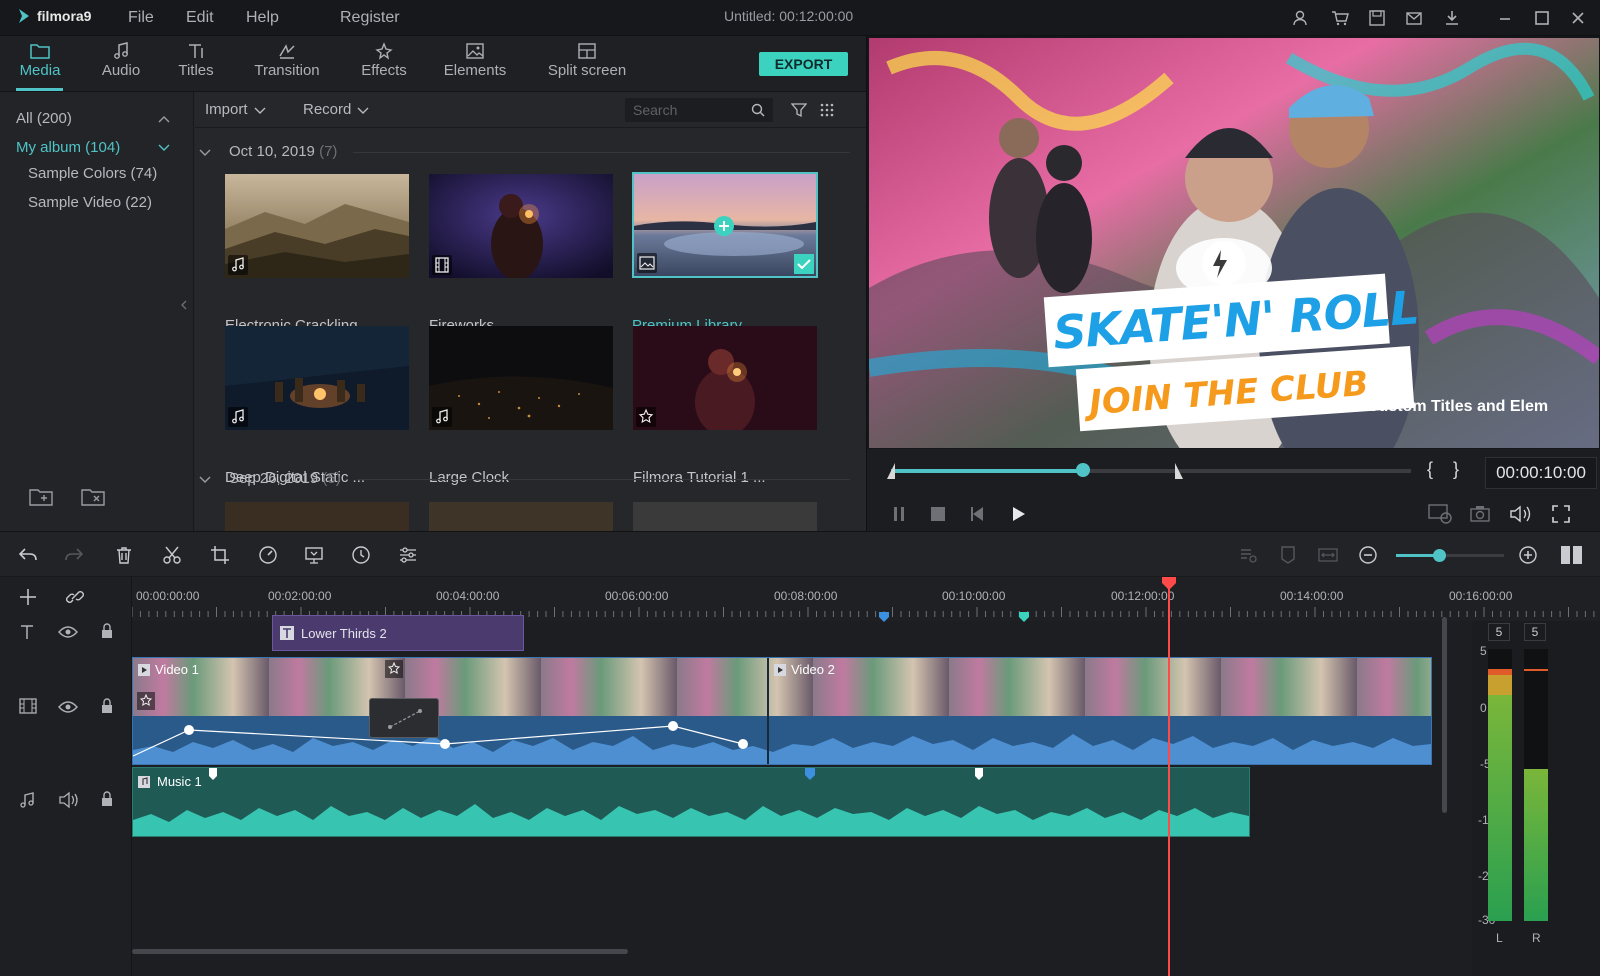 This screenshot has height=976, width=1600. What do you see at coordinates (1444, 715) in the screenshot?
I see `vertical-scrollbar` at bounding box center [1444, 715].